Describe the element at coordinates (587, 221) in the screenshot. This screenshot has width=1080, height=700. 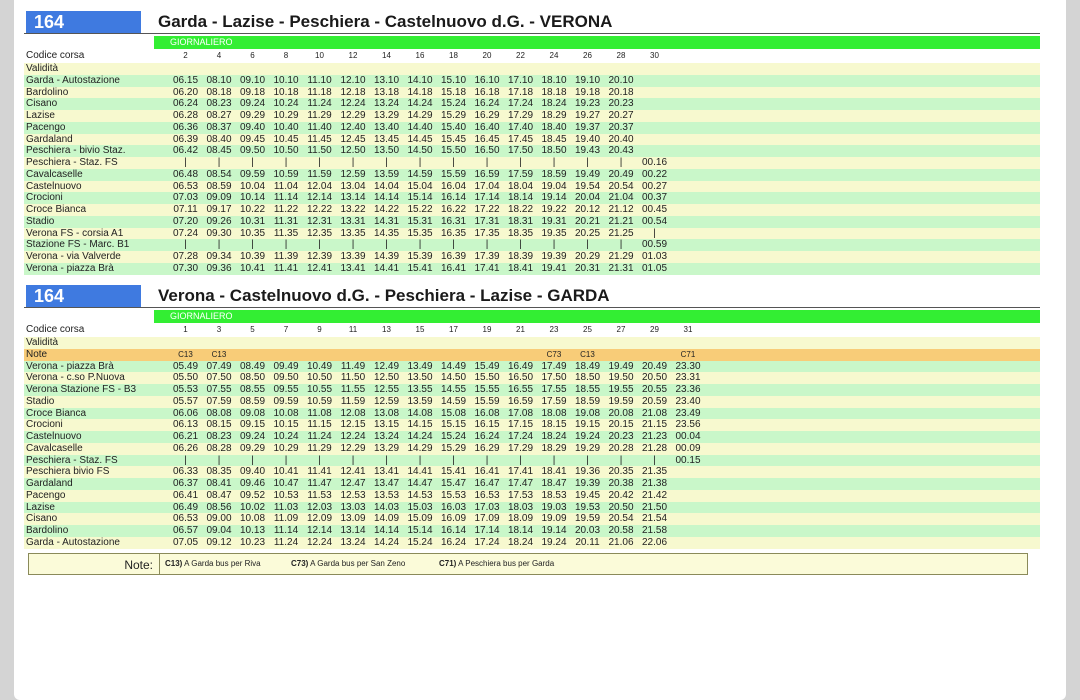
I see `time-cell: 20.21` at that location.